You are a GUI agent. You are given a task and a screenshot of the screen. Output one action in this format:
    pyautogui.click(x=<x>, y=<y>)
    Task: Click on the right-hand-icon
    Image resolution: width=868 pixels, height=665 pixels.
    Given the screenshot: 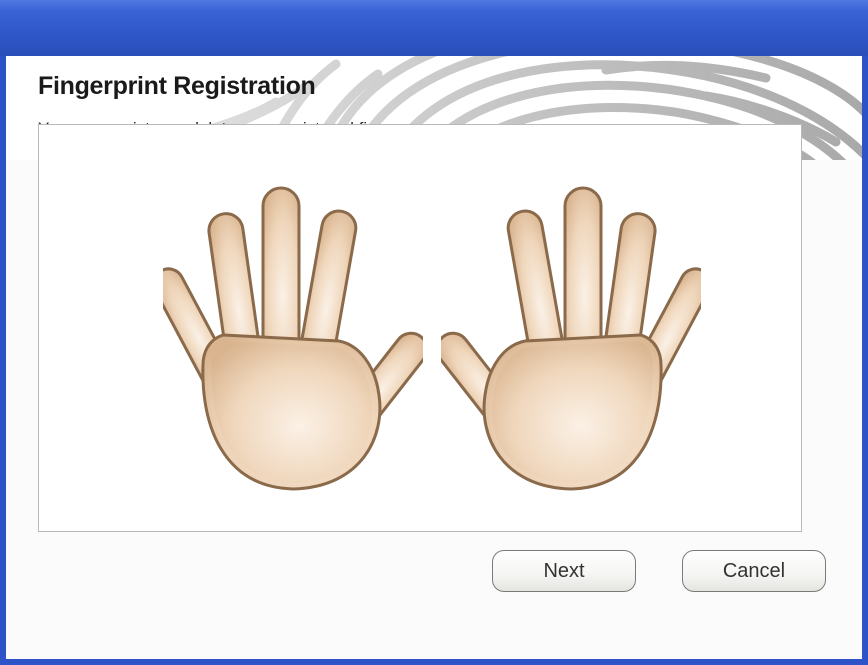 What is the action you would take?
    pyautogui.click(x=571, y=340)
    